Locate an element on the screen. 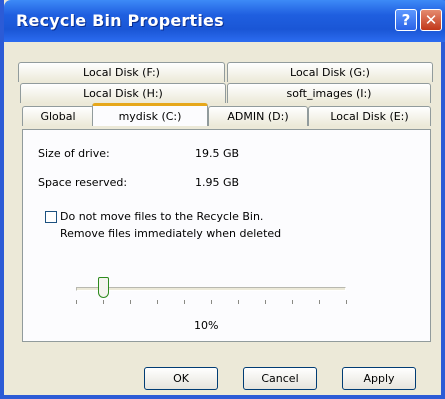  tab-local-disk-f: Local Disk (F:) is located at coordinates (121, 72).